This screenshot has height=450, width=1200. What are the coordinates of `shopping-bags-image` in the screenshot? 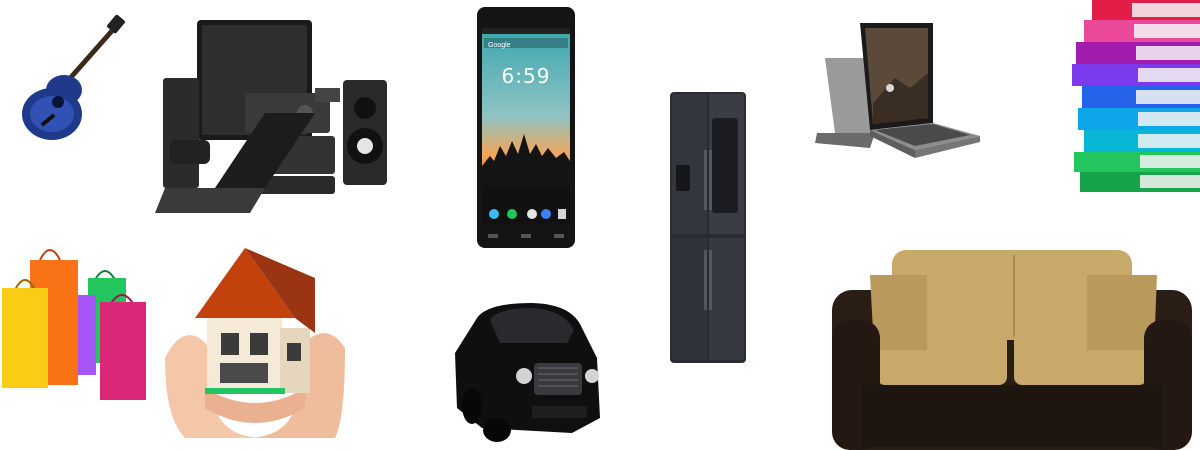 It's located at (75, 320).